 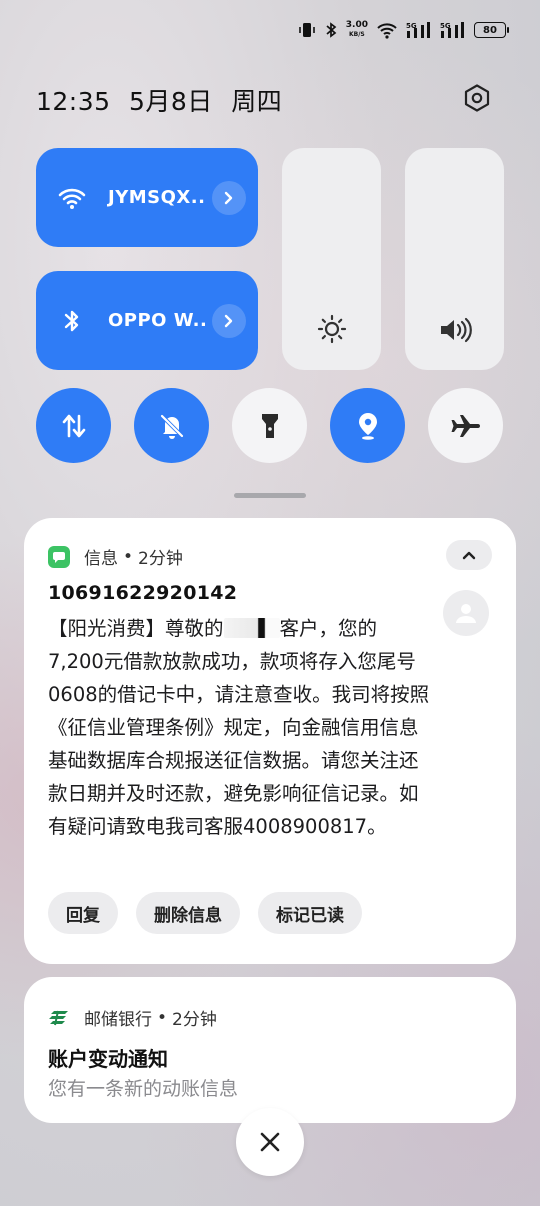 I want to click on collapse-button, so click(x=469, y=555).